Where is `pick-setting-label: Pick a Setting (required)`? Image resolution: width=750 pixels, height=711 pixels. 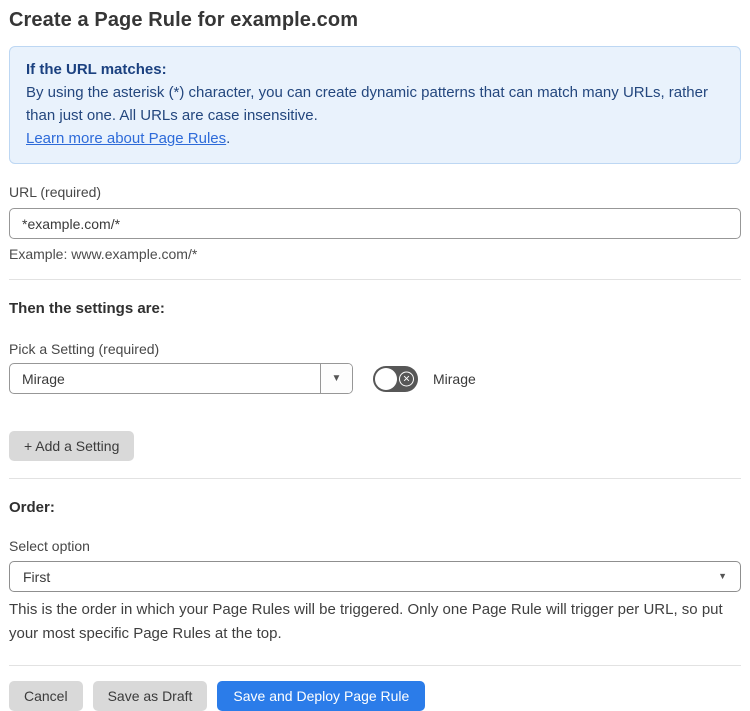
pick-setting-label: Pick a Setting (required) is located at coordinates (84, 349).